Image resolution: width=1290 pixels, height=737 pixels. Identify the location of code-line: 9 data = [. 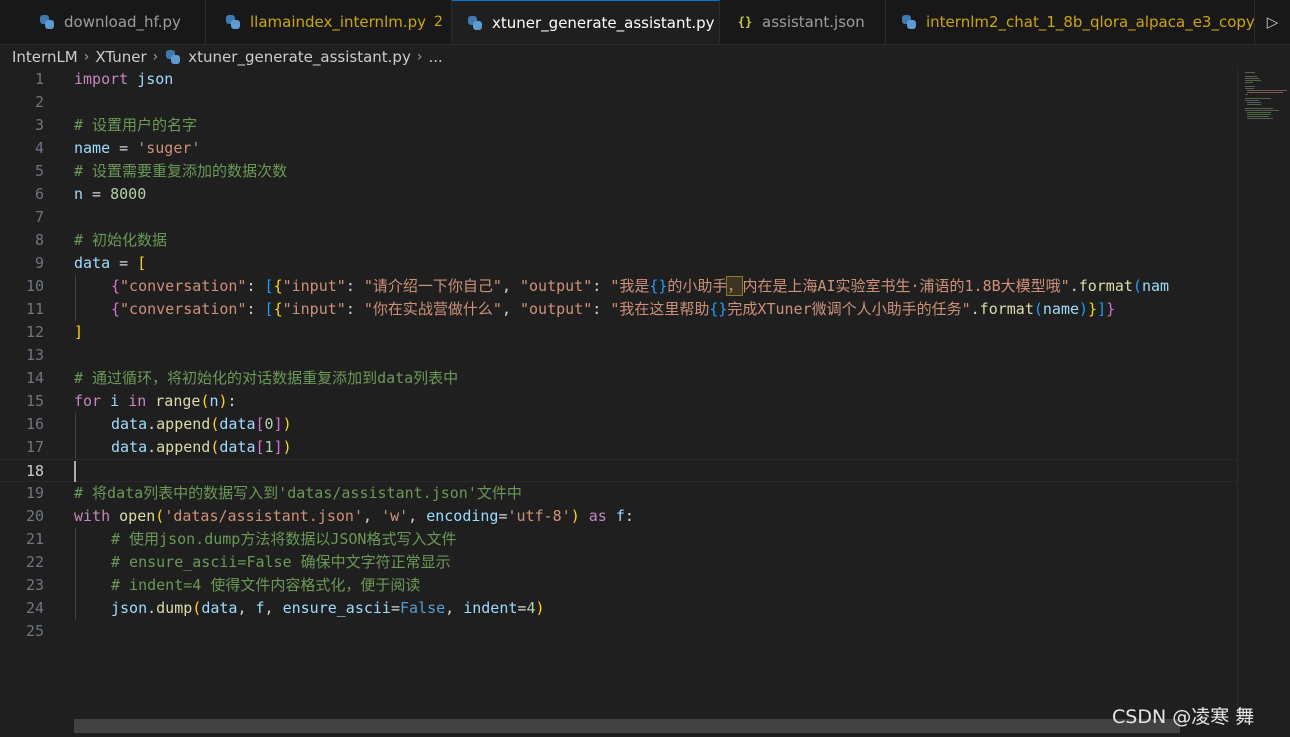
(618, 263).